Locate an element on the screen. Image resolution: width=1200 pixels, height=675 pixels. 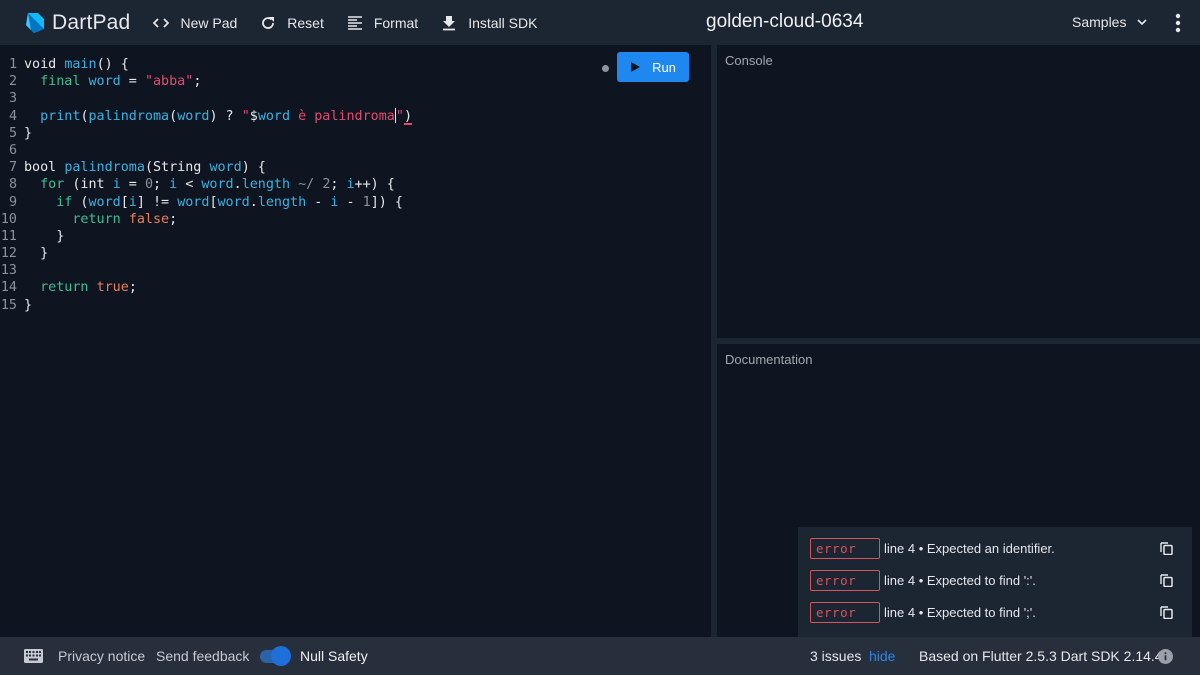
code-line: 10 return false; is located at coordinates (206, 219).